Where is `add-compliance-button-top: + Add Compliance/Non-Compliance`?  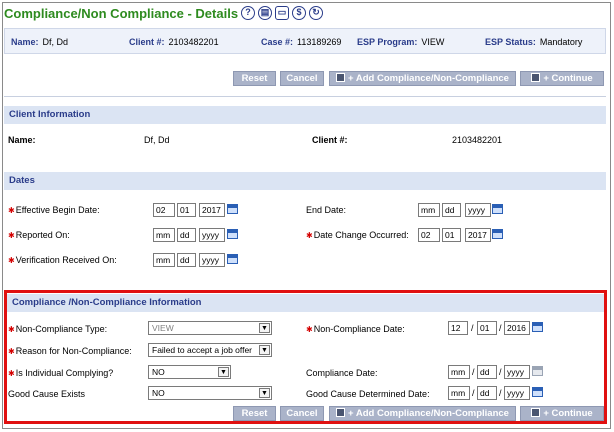 add-compliance-button-top: + Add Compliance/Non-Compliance is located at coordinates (422, 78).